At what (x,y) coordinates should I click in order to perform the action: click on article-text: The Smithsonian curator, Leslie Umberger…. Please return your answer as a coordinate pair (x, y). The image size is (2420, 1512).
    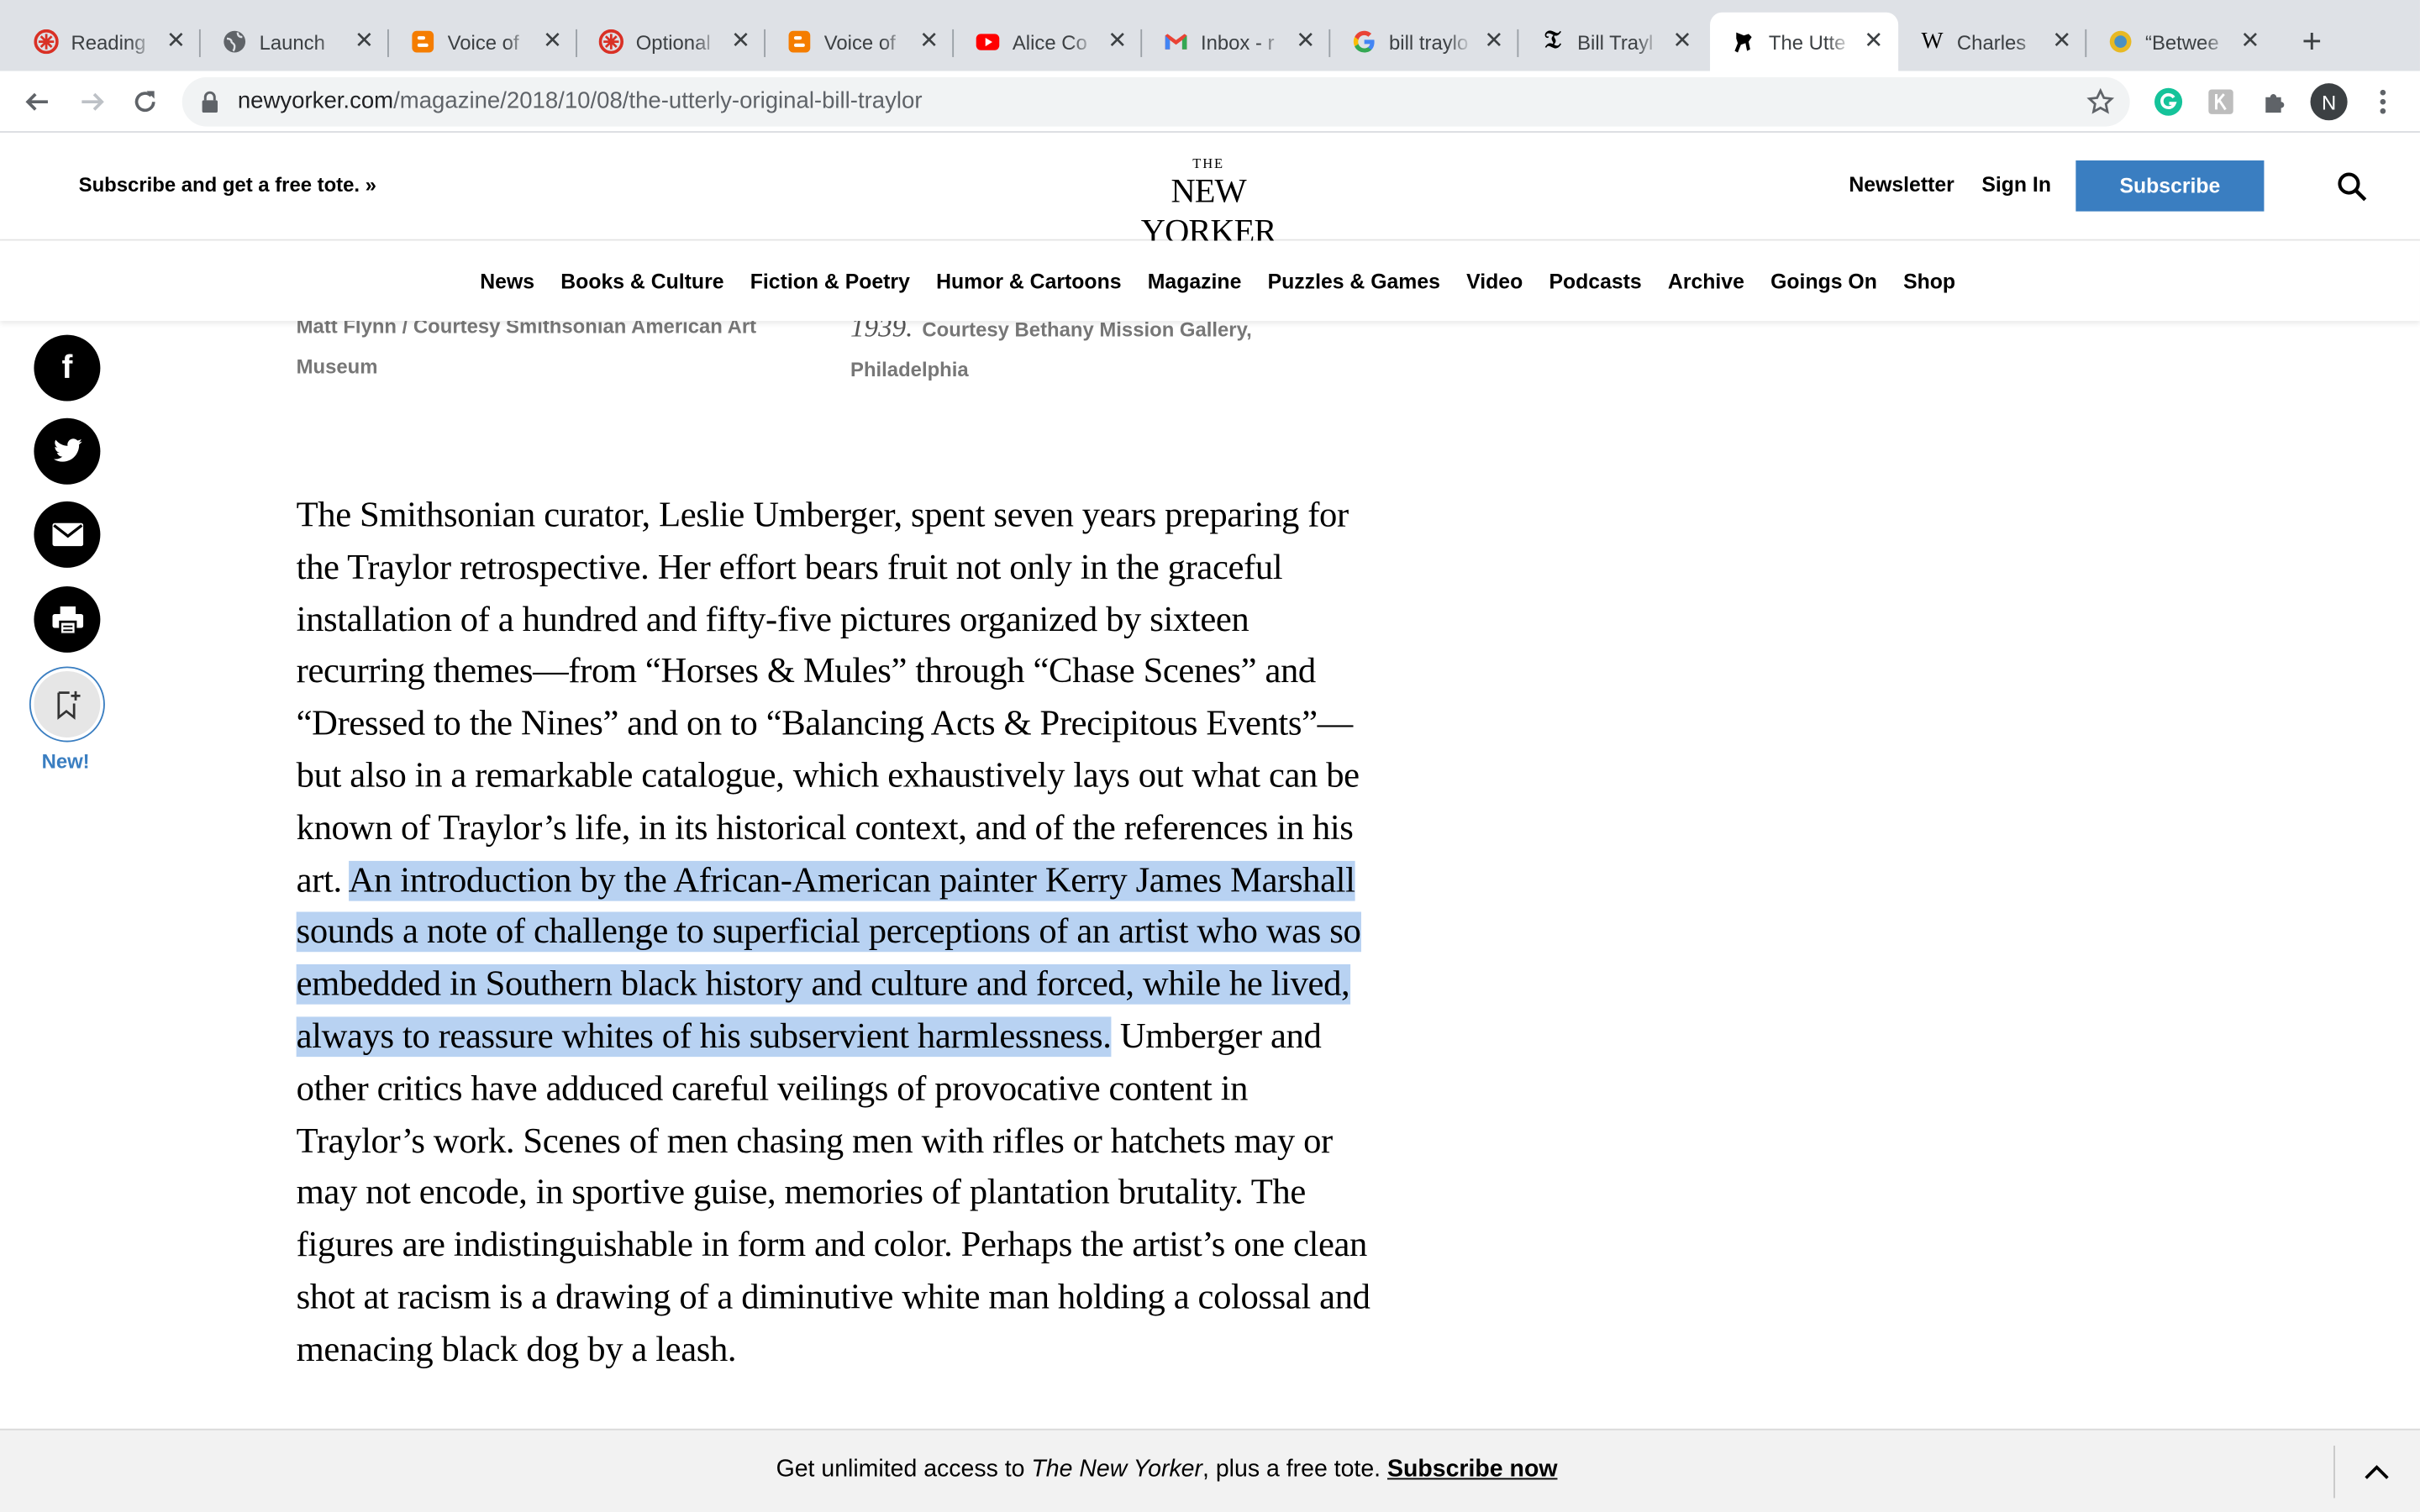
    Looking at the image, I should click on (828, 697).